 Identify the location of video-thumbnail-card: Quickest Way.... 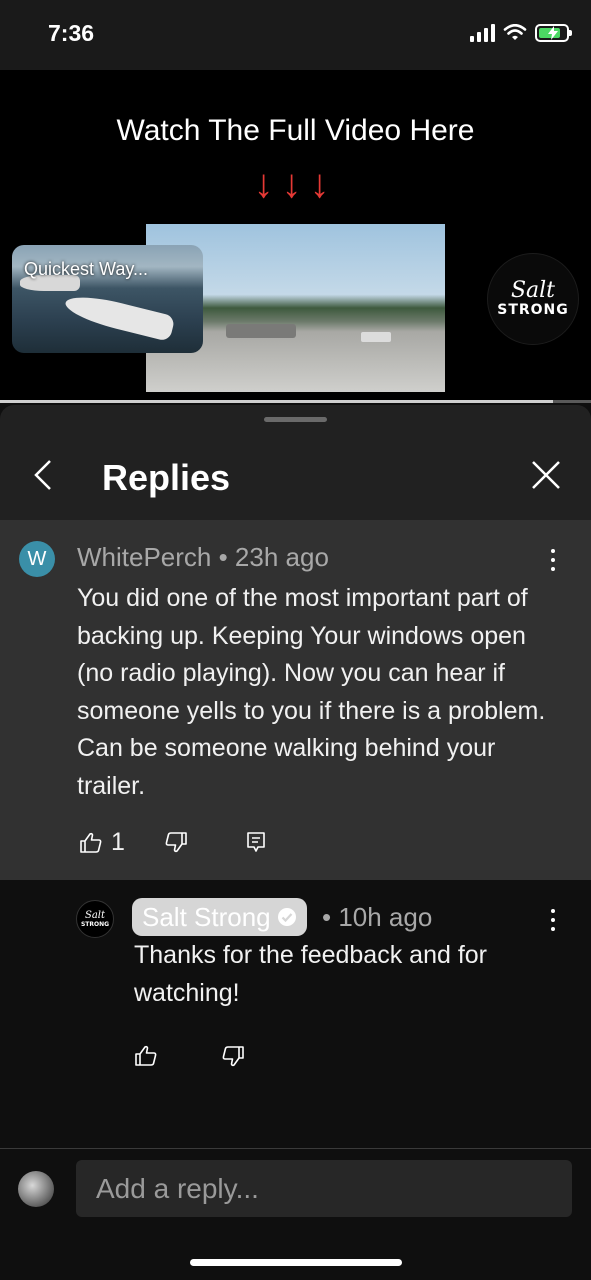
(107, 299).